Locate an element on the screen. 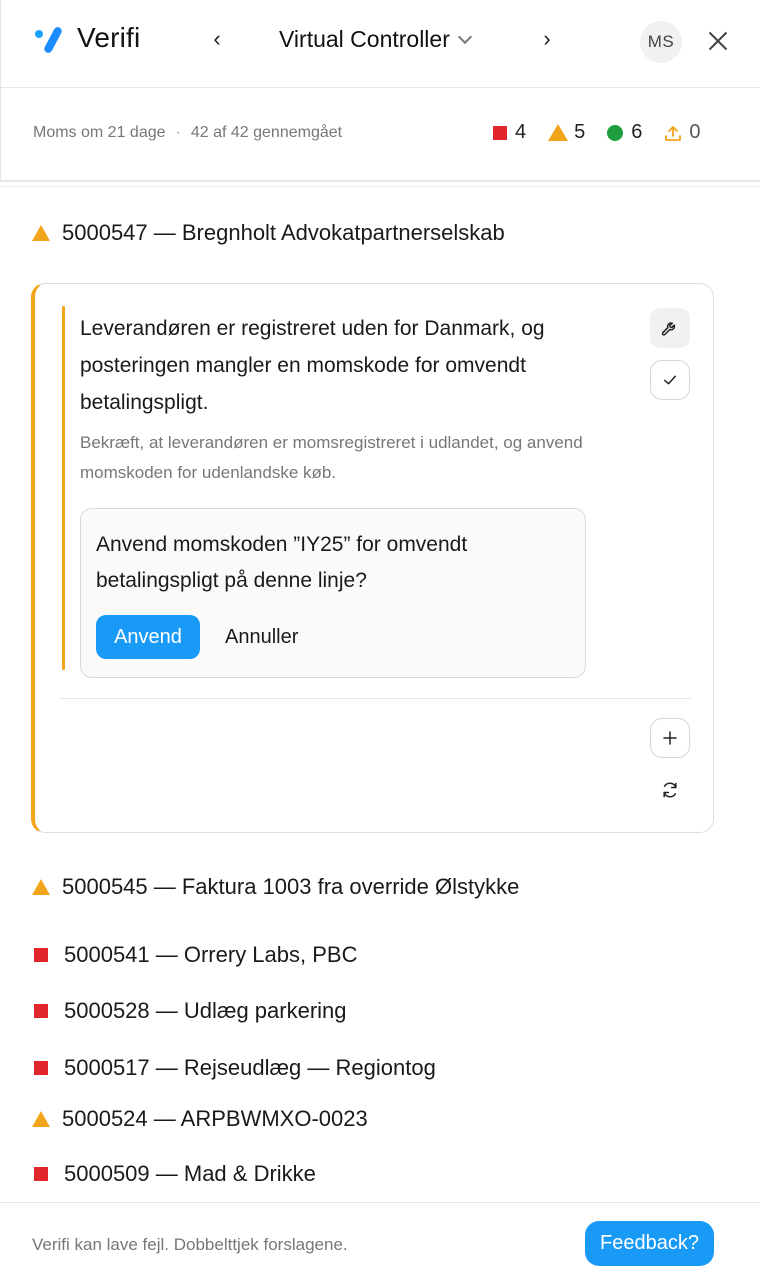  list-item-label: 5000509 — Mad & Drikke is located at coordinates (190, 1173).